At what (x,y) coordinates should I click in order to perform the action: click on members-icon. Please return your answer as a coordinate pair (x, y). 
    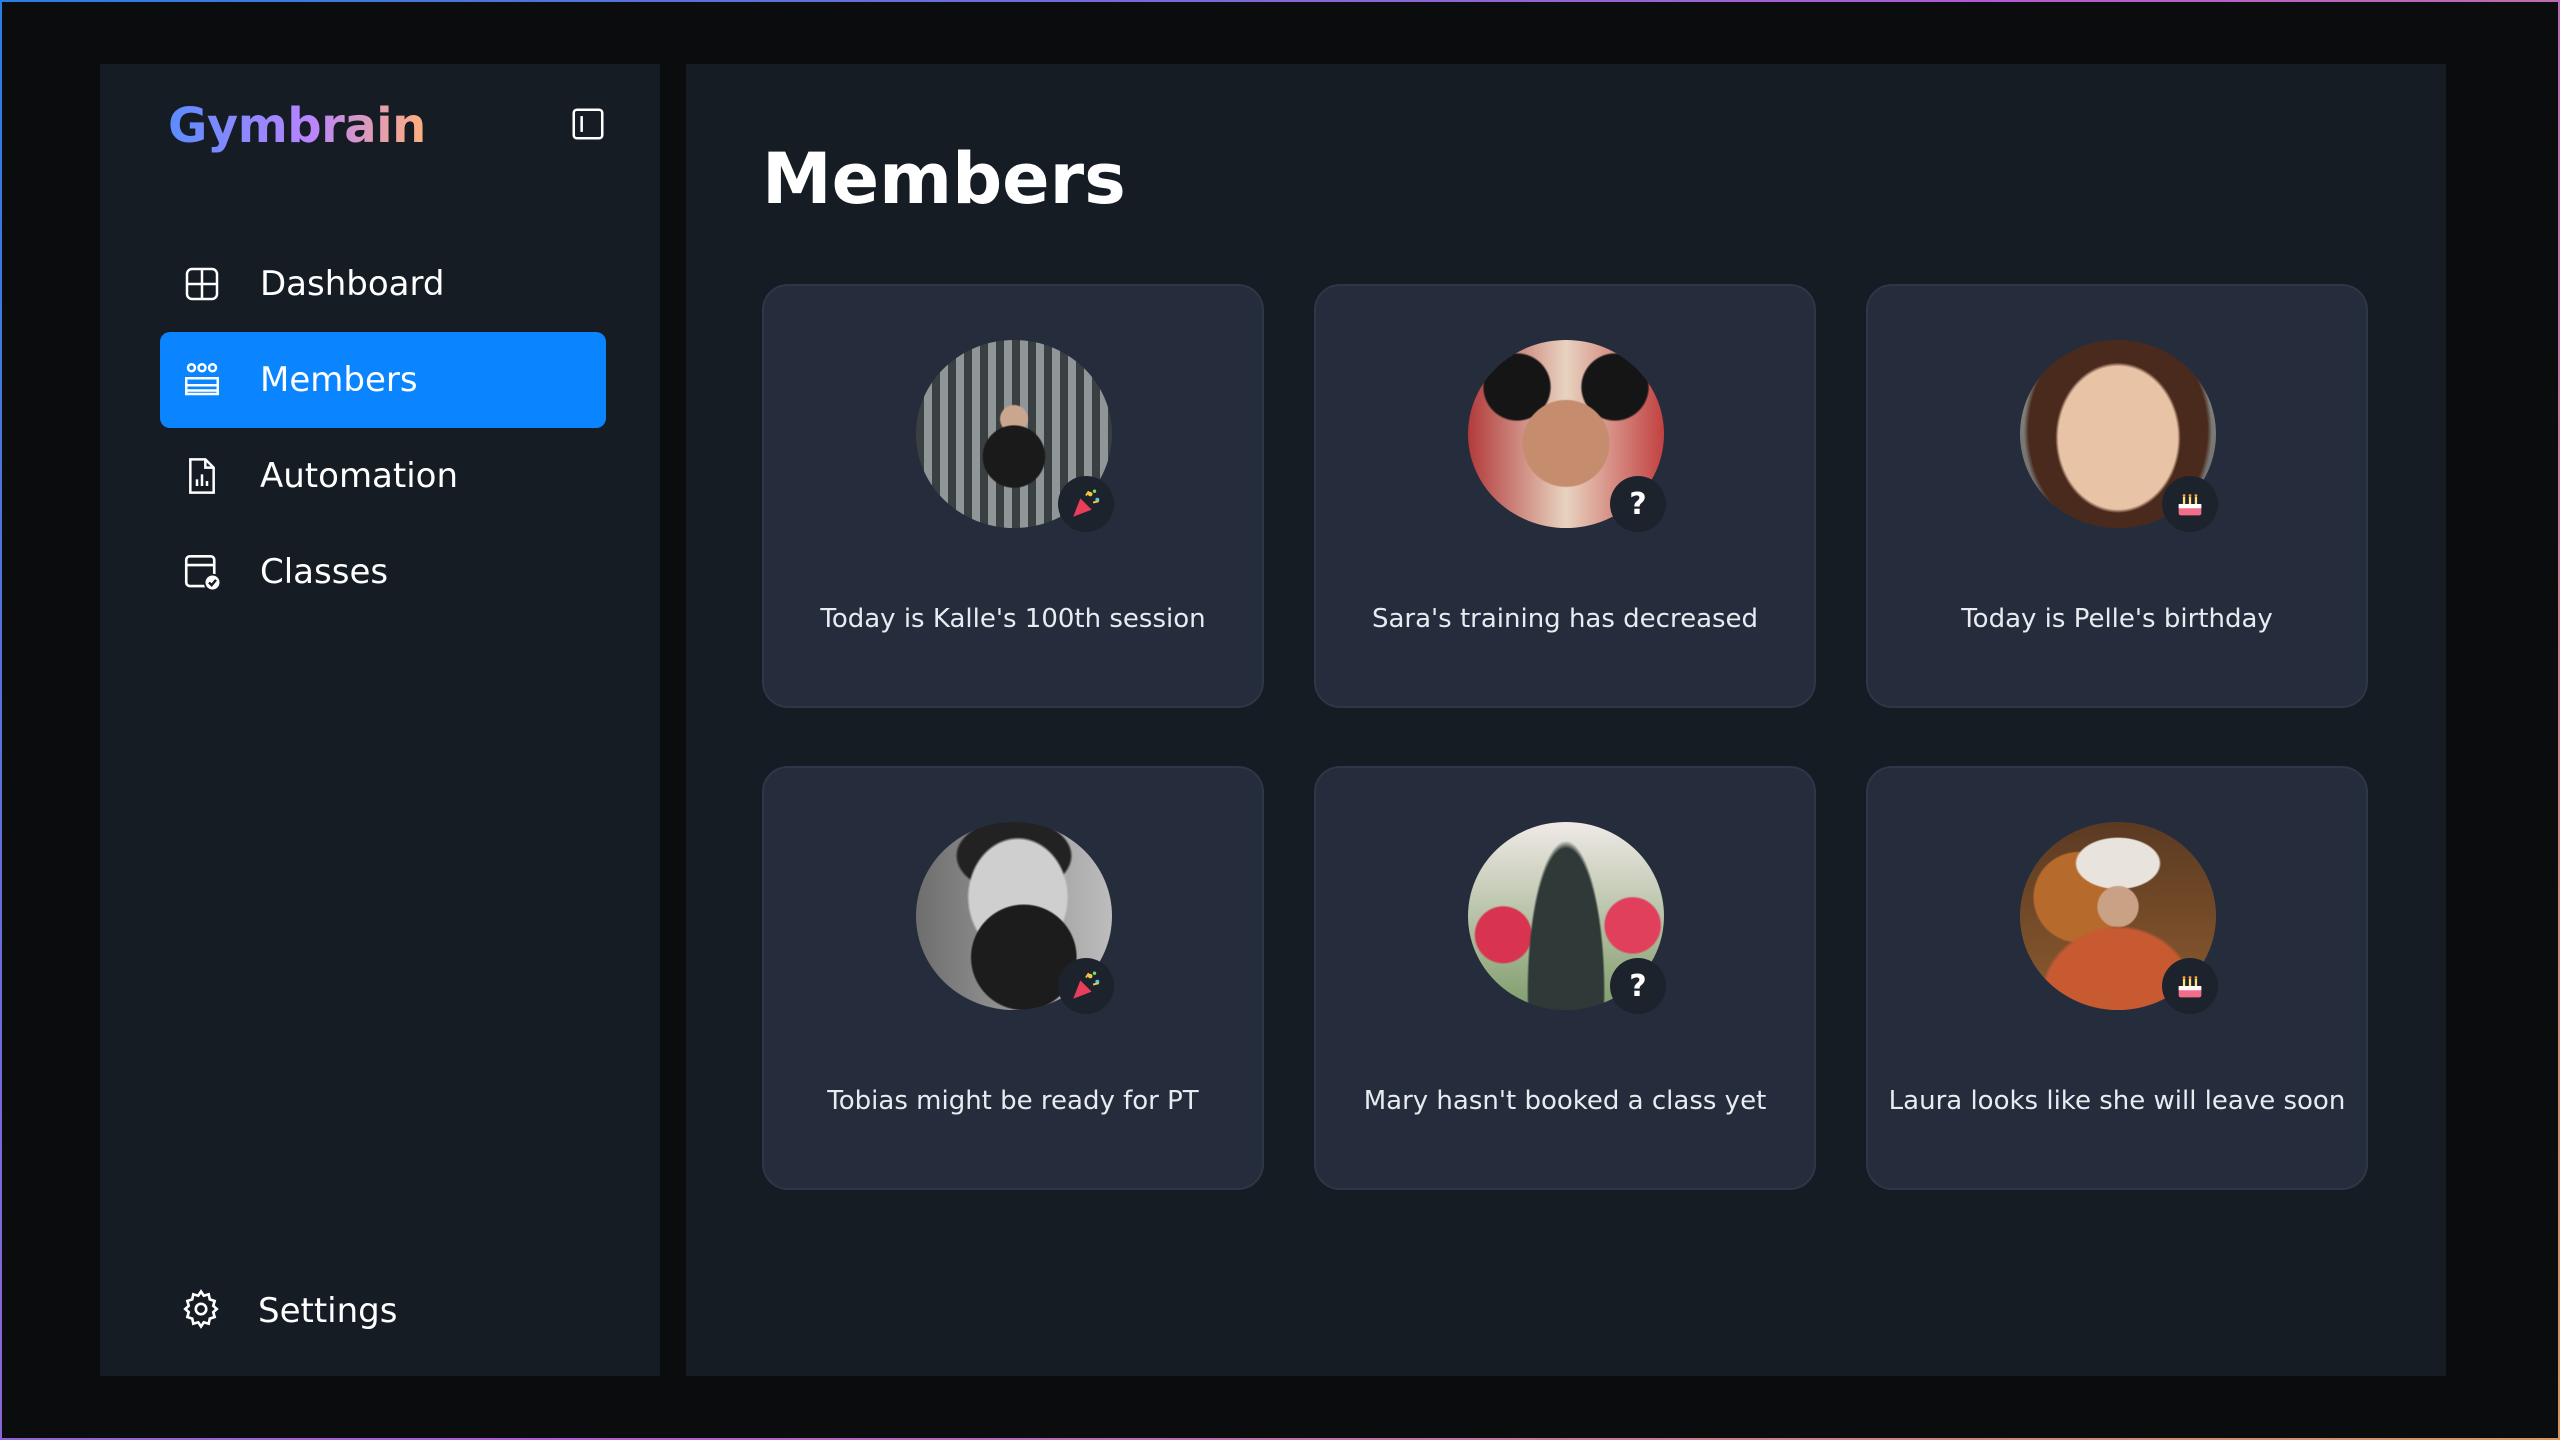
    Looking at the image, I should click on (202, 380).